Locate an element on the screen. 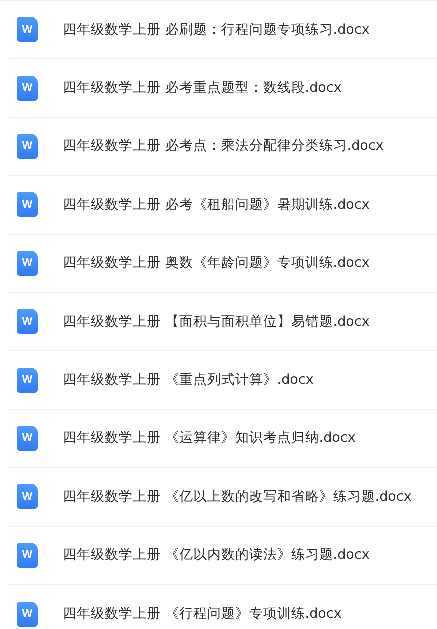 This screenshot has height=629, width=437. file-name: 四年级数学上册 必刷题：行程问题专项练习.docx is located at coordinates (216, 29).